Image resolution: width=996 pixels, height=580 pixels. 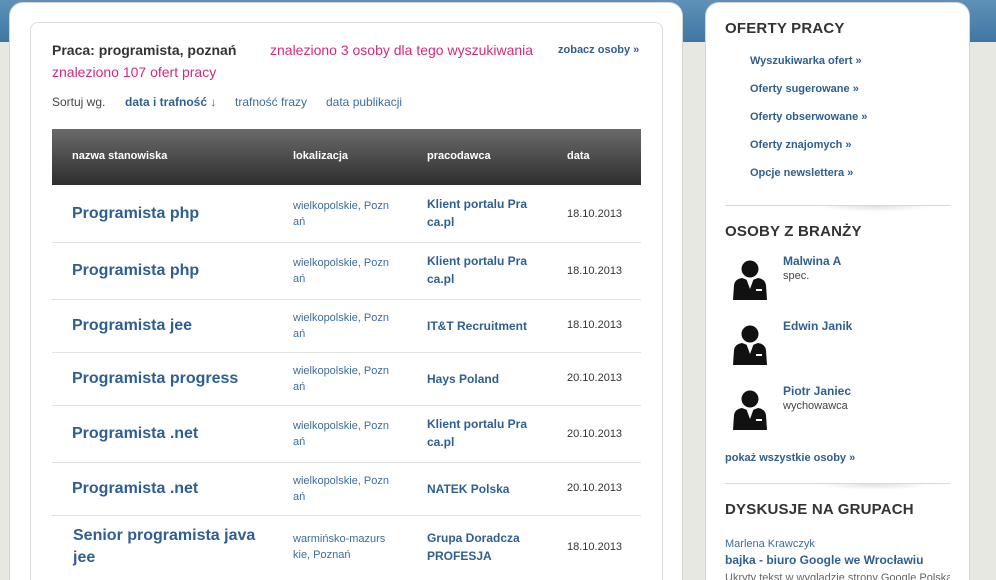 What do you see at coordinates (785, 28) in the screenshot?
I see `offers-heading: OFERTY PRACY` at bounding box center [785, 28].